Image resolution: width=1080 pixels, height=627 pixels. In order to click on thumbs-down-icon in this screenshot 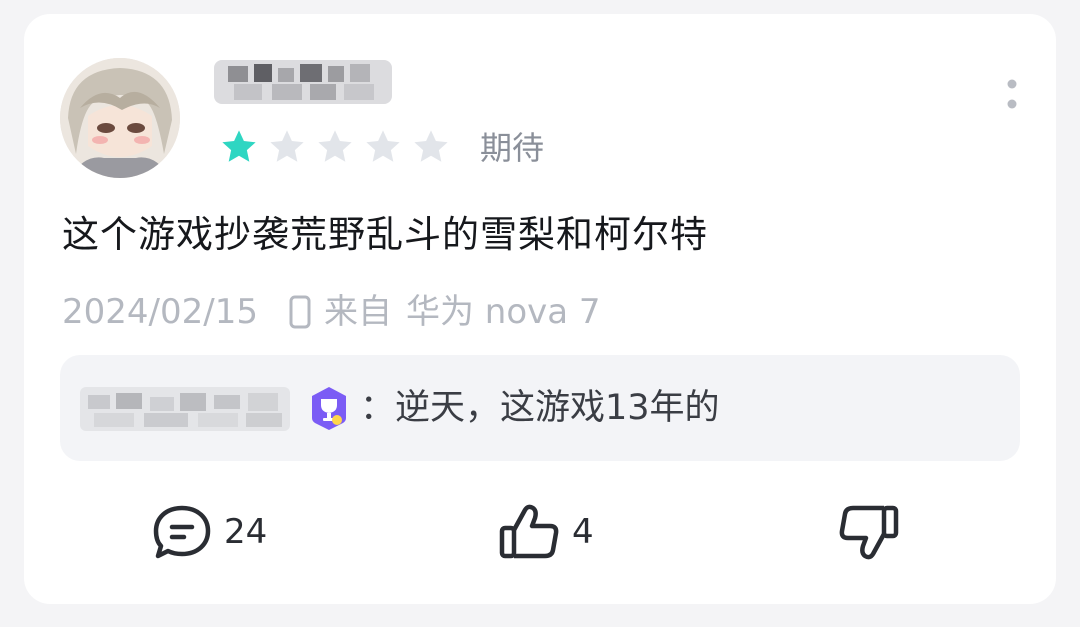, I will do `click(869, 532)`.